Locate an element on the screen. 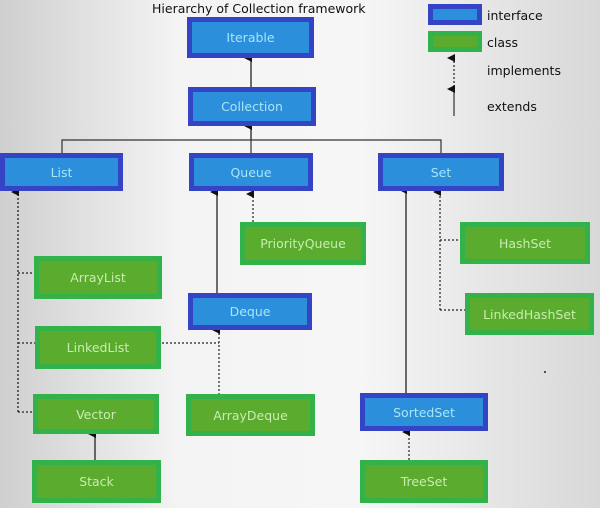 This screenshot has height=508, width=600. node-arraylist-label: ArrayList is located at coordinates (98, 277).